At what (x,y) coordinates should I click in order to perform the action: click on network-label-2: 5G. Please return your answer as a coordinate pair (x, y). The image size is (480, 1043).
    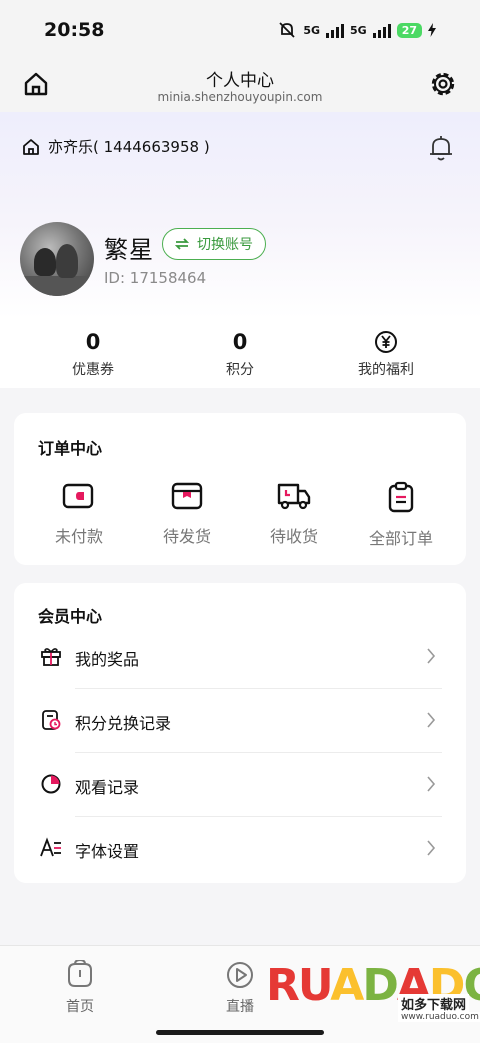
    Looking at the image, I should click on (358, 30).